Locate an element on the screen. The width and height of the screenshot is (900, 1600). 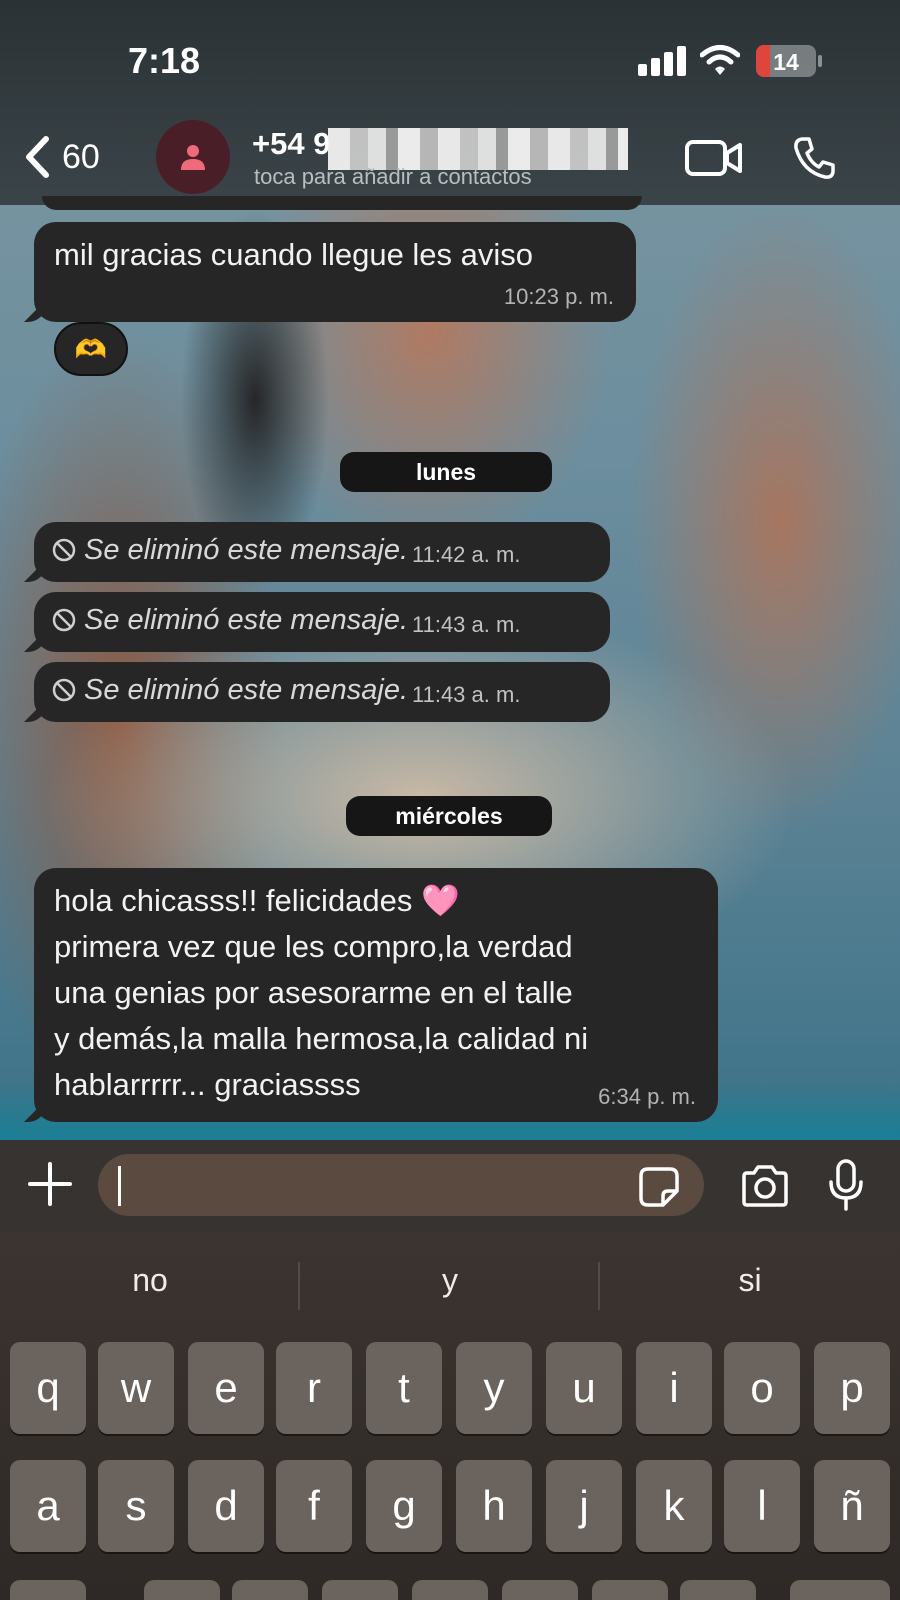
key-r: r is located at coordinates (314, 1388).